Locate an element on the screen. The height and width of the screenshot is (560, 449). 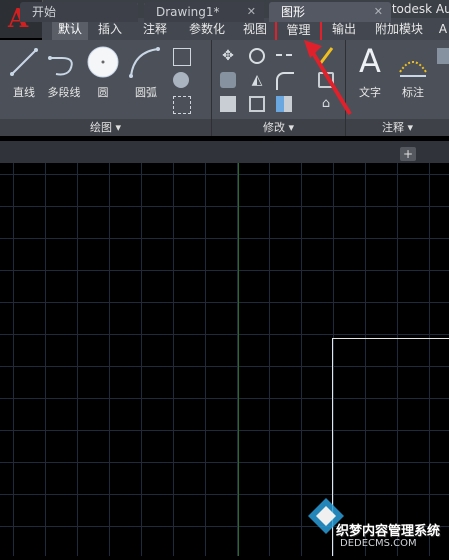
boundary-icon is located at coordinates (182, 105).